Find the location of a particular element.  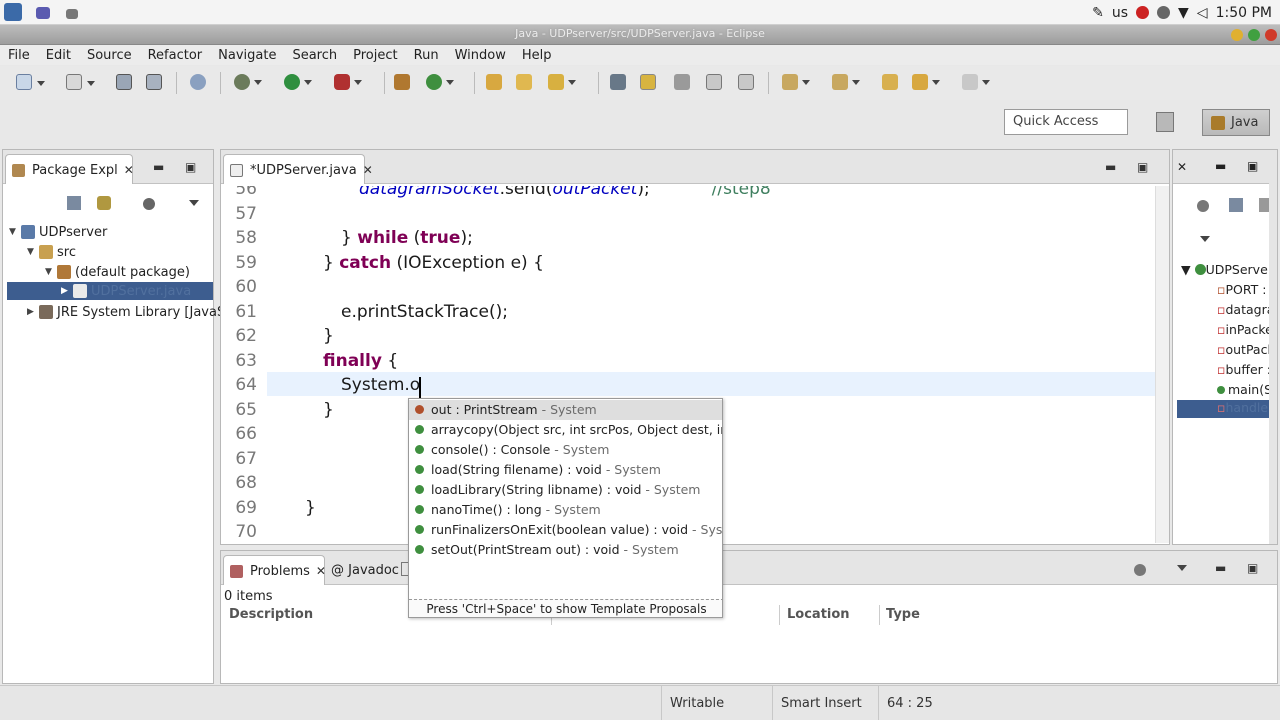

column-header-type: Type is located at coordinates (903, 614).